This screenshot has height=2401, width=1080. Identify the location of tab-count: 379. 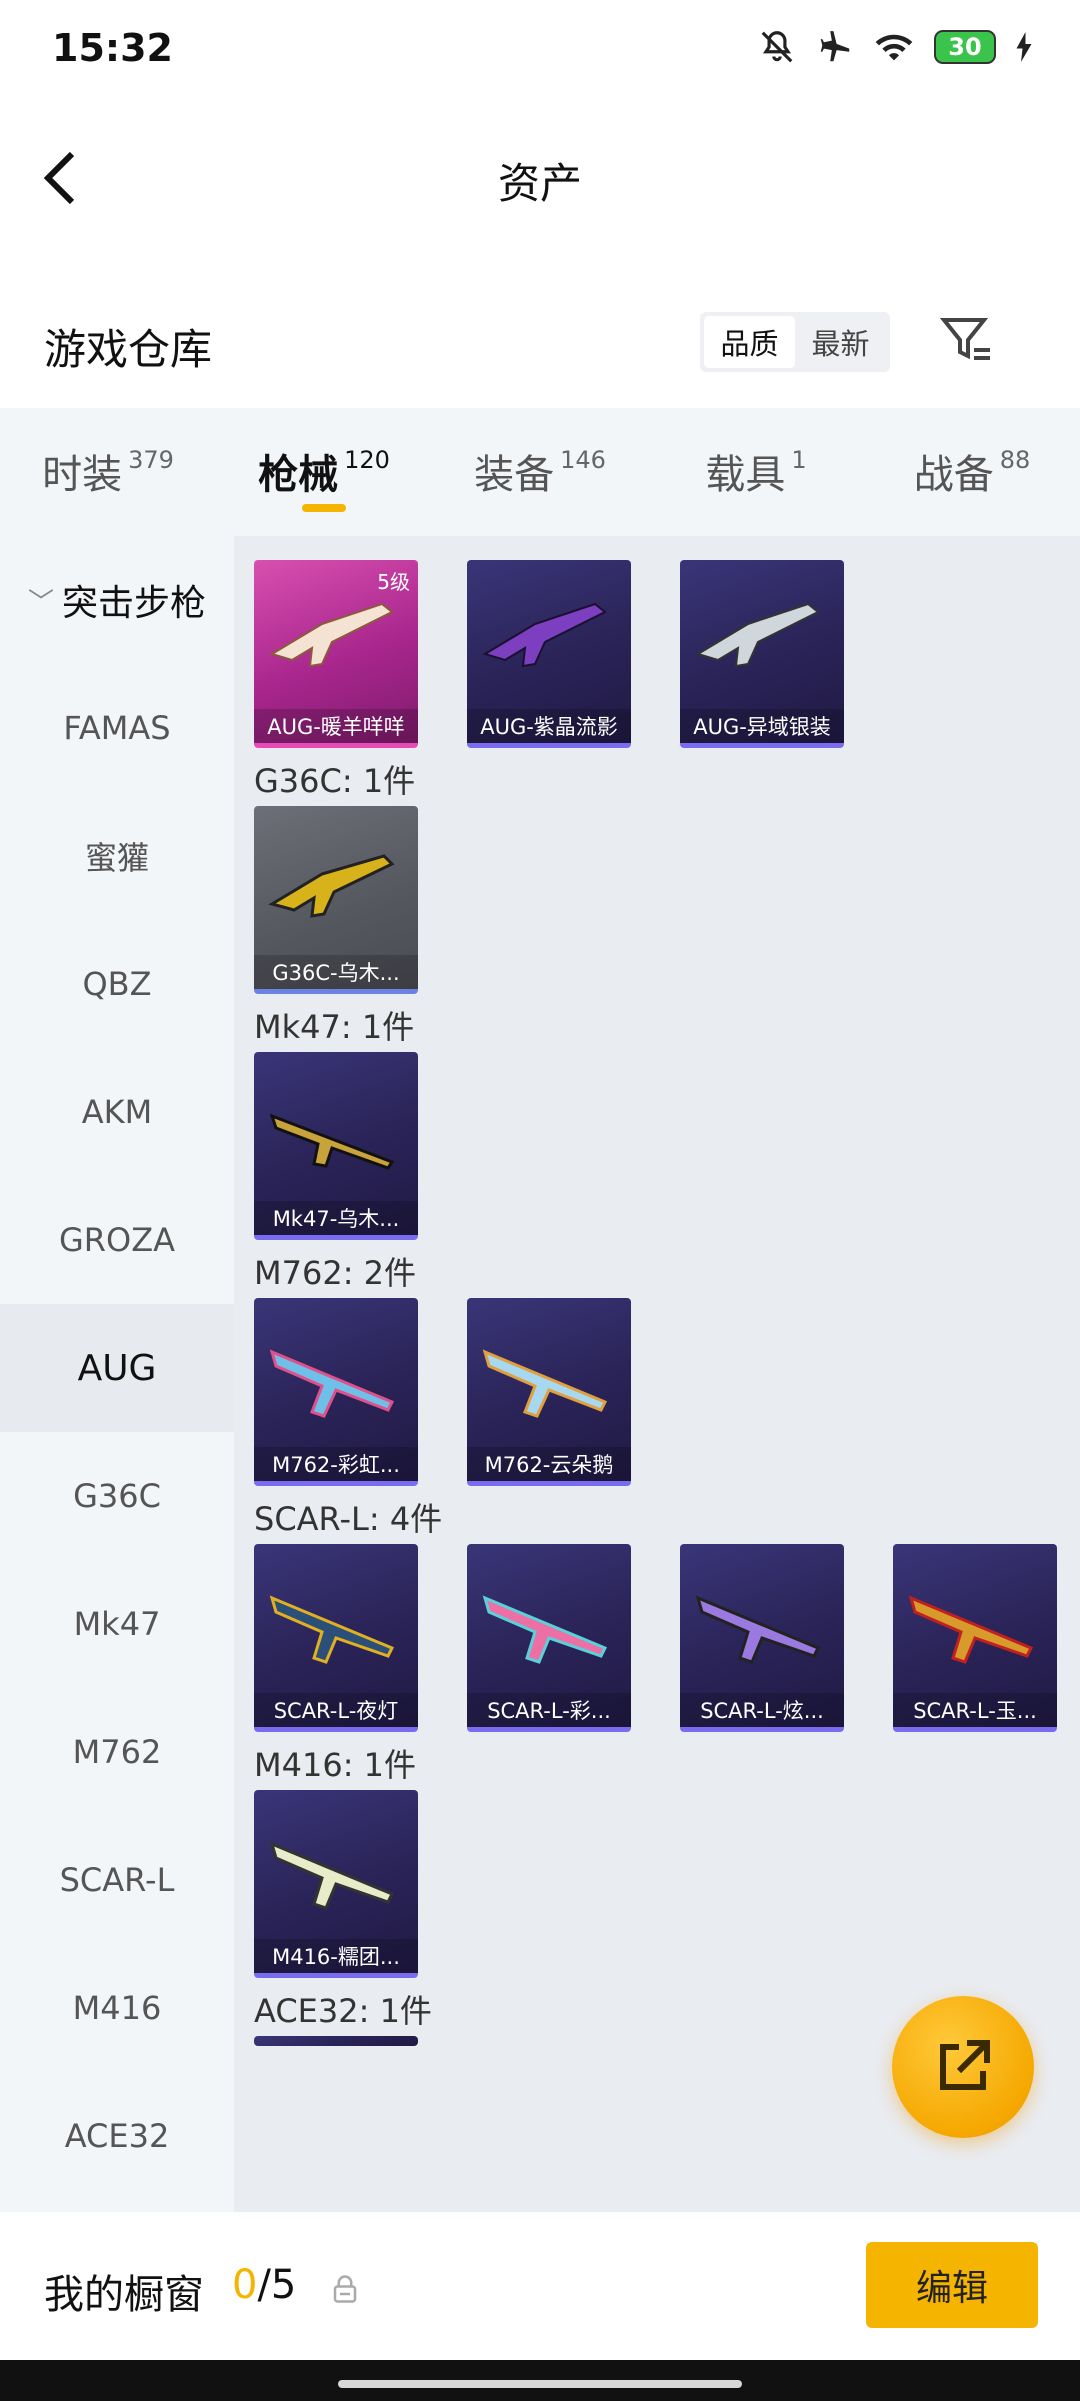
(151, 460).